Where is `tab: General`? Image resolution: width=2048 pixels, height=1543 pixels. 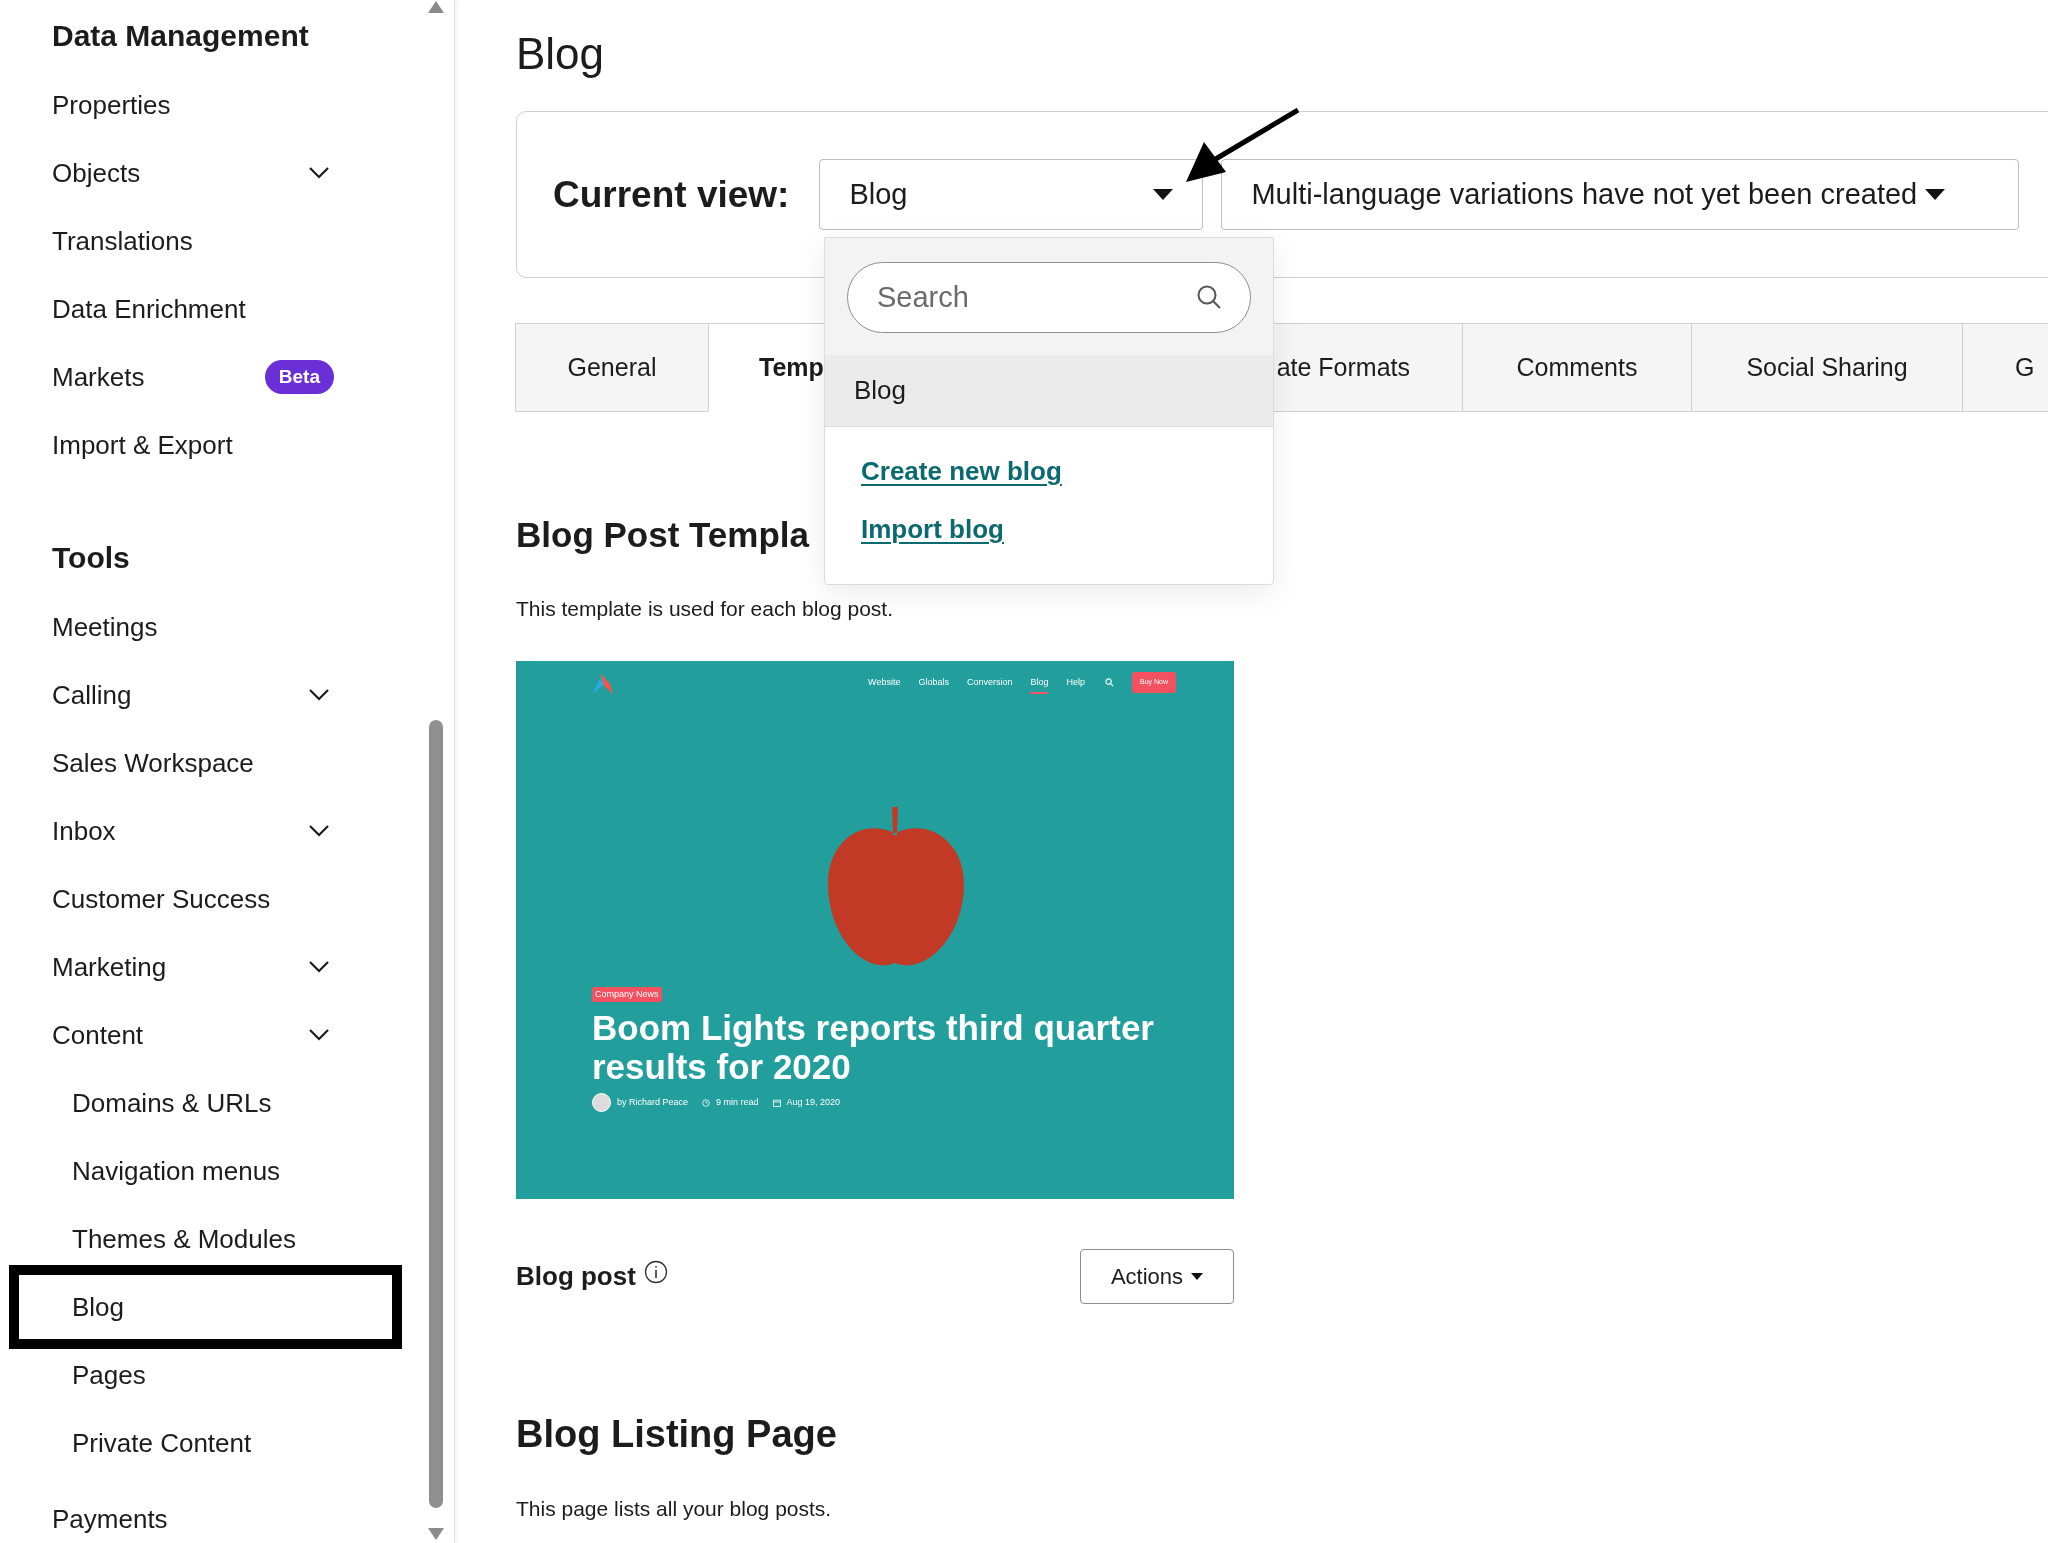
tab: General is located at coordinates (612, 367).